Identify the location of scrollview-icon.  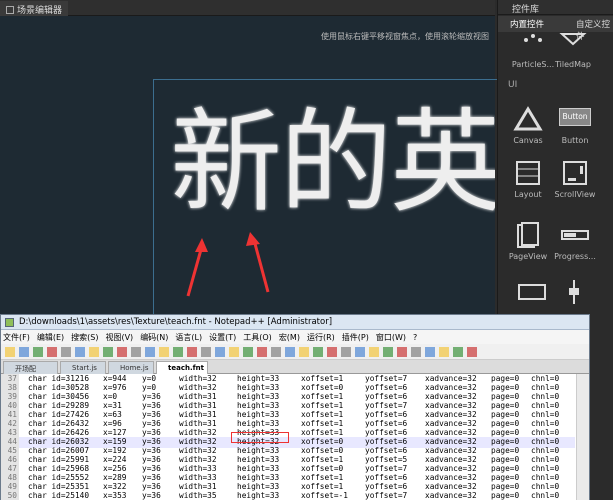
(575, 173).